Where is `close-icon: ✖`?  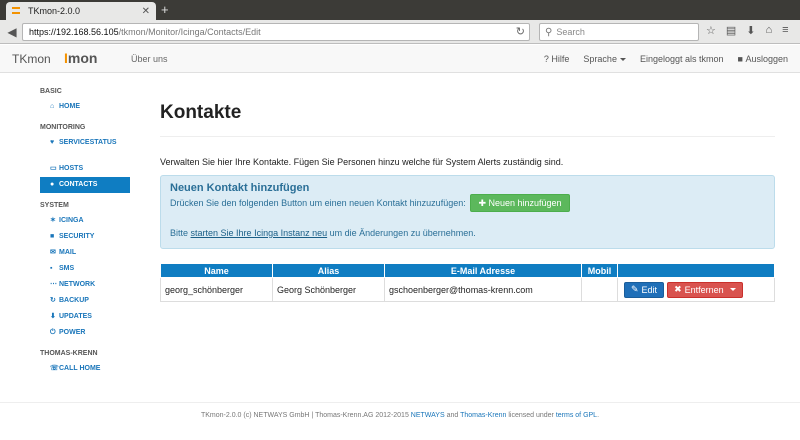
close-icon: ✖ is located at coordinates (678, 289).